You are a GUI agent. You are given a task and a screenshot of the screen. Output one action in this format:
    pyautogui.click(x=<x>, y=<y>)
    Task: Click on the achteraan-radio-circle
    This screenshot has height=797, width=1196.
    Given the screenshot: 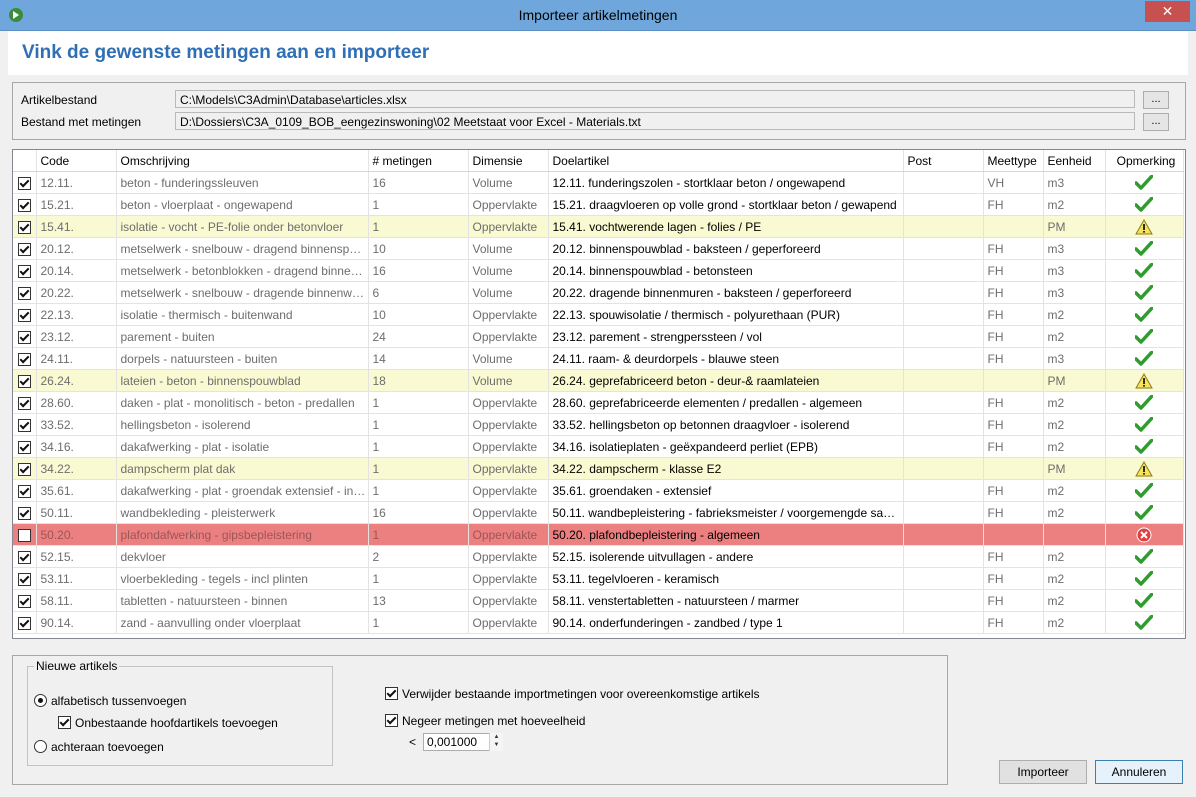 What is the action you would take?
    pyautogui.click(x=40, y=747)
    